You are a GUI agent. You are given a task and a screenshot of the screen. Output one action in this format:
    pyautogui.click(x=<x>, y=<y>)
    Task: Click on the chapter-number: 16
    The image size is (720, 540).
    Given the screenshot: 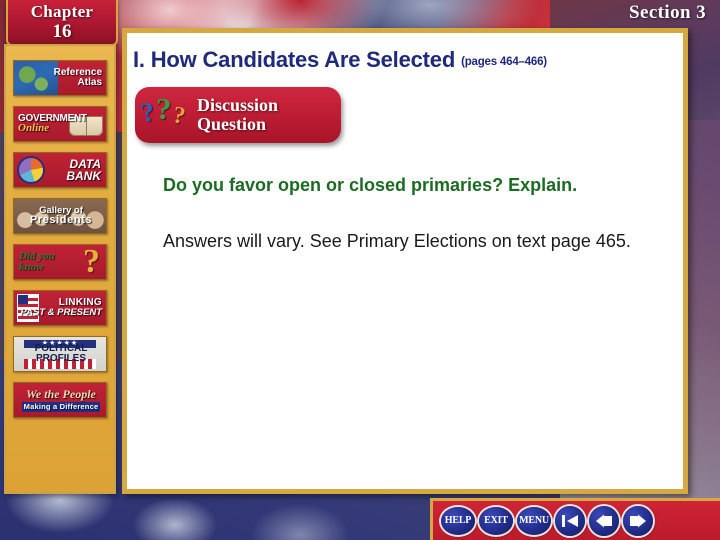 What is the action you would take?
    pyautogui.click(x=62, y=31)
    